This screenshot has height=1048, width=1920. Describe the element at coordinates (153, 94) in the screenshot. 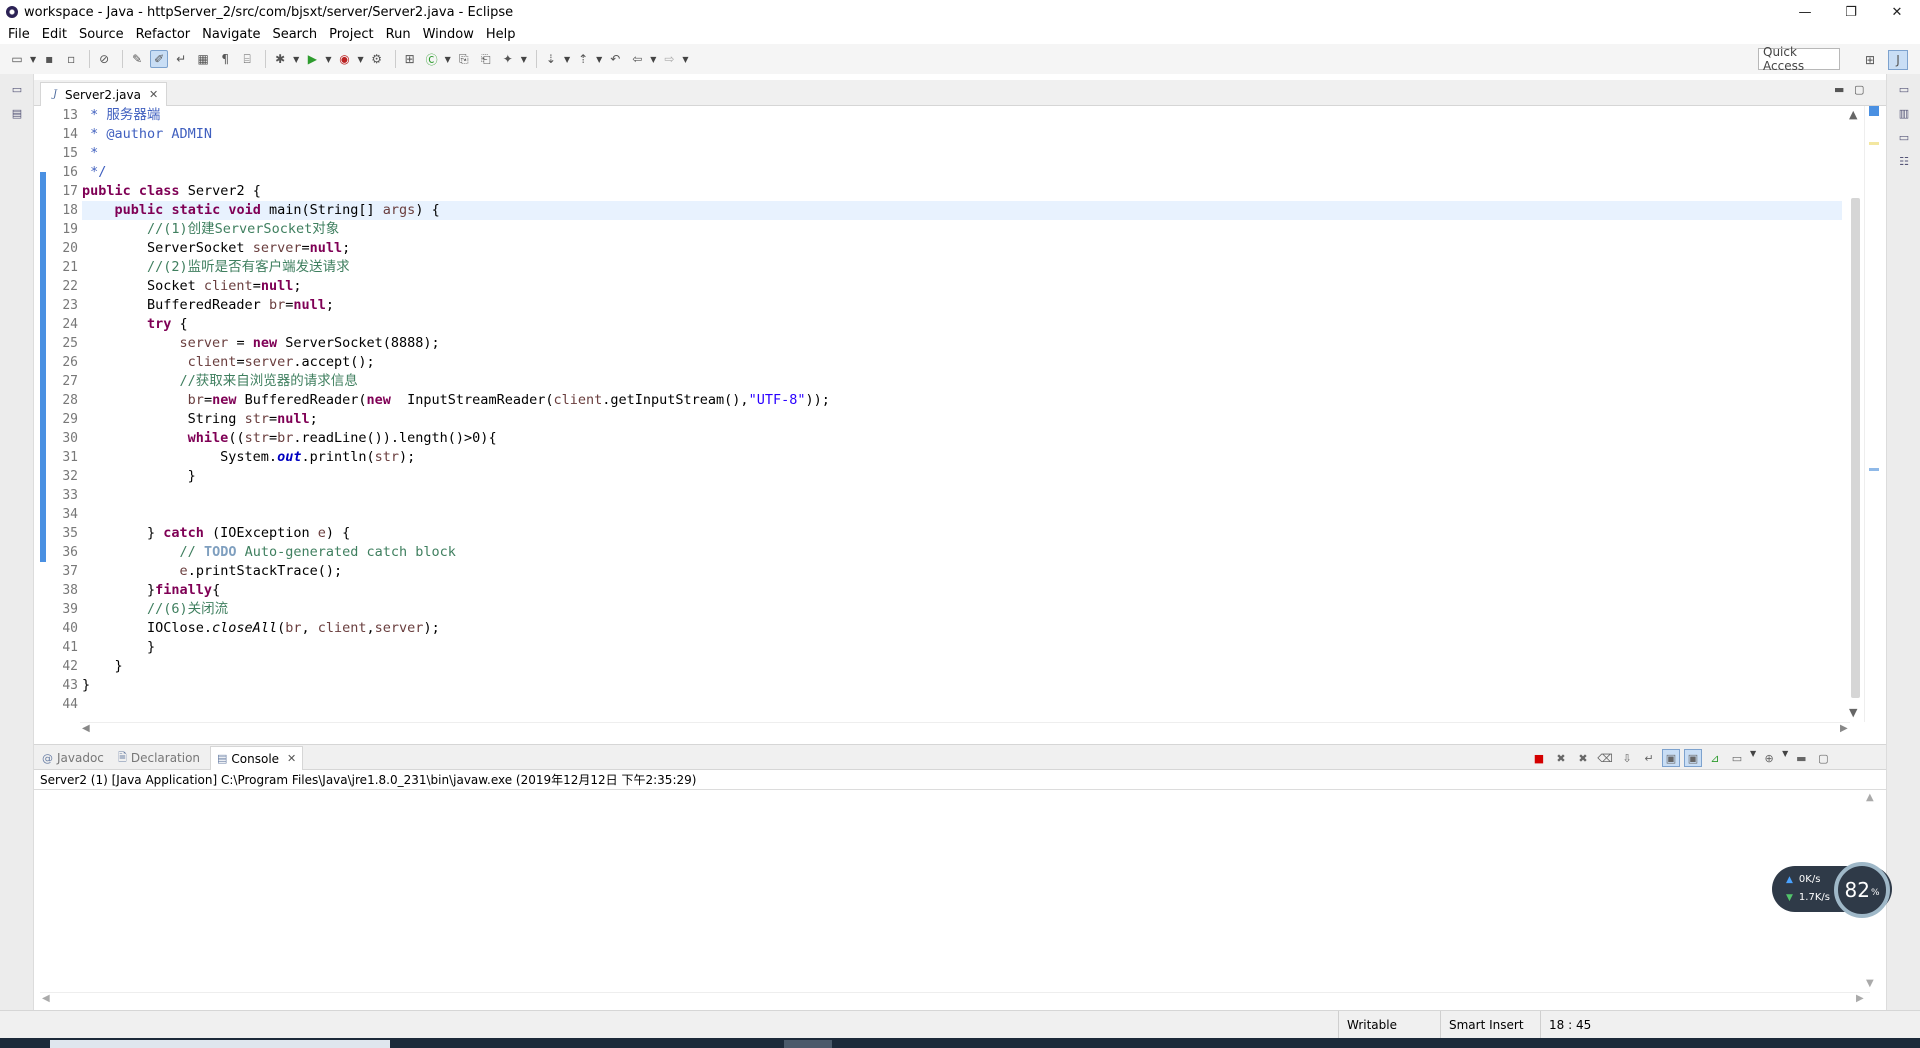

I see `close-tab-icon: ✕` at that location.